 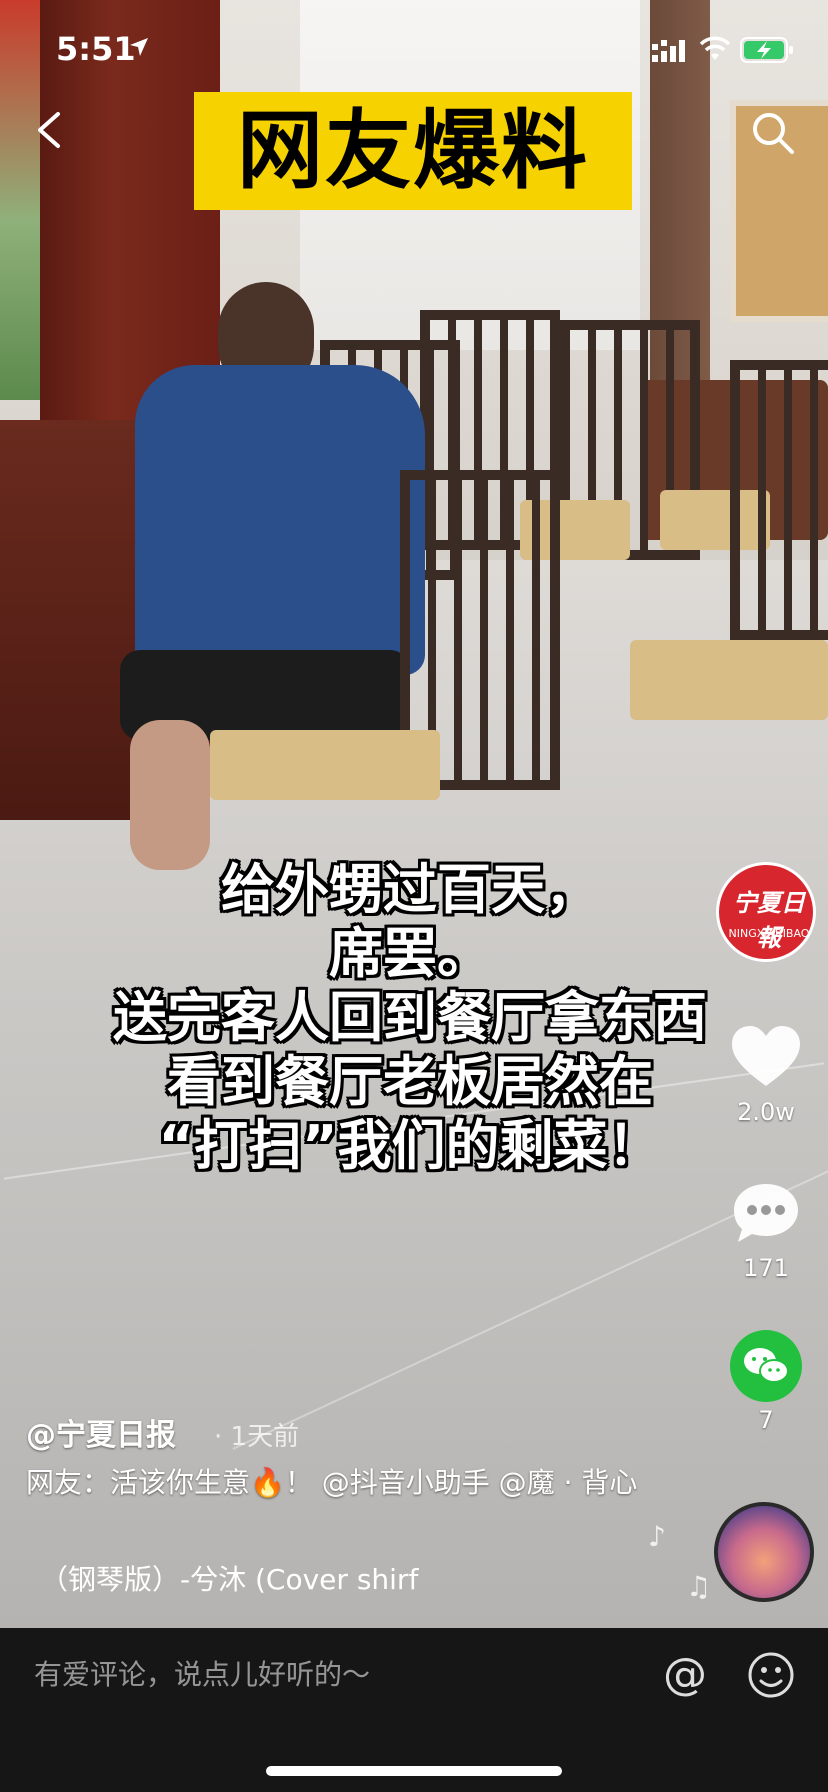 I want to click on scene-person-leg, so click(x=170, y=795).